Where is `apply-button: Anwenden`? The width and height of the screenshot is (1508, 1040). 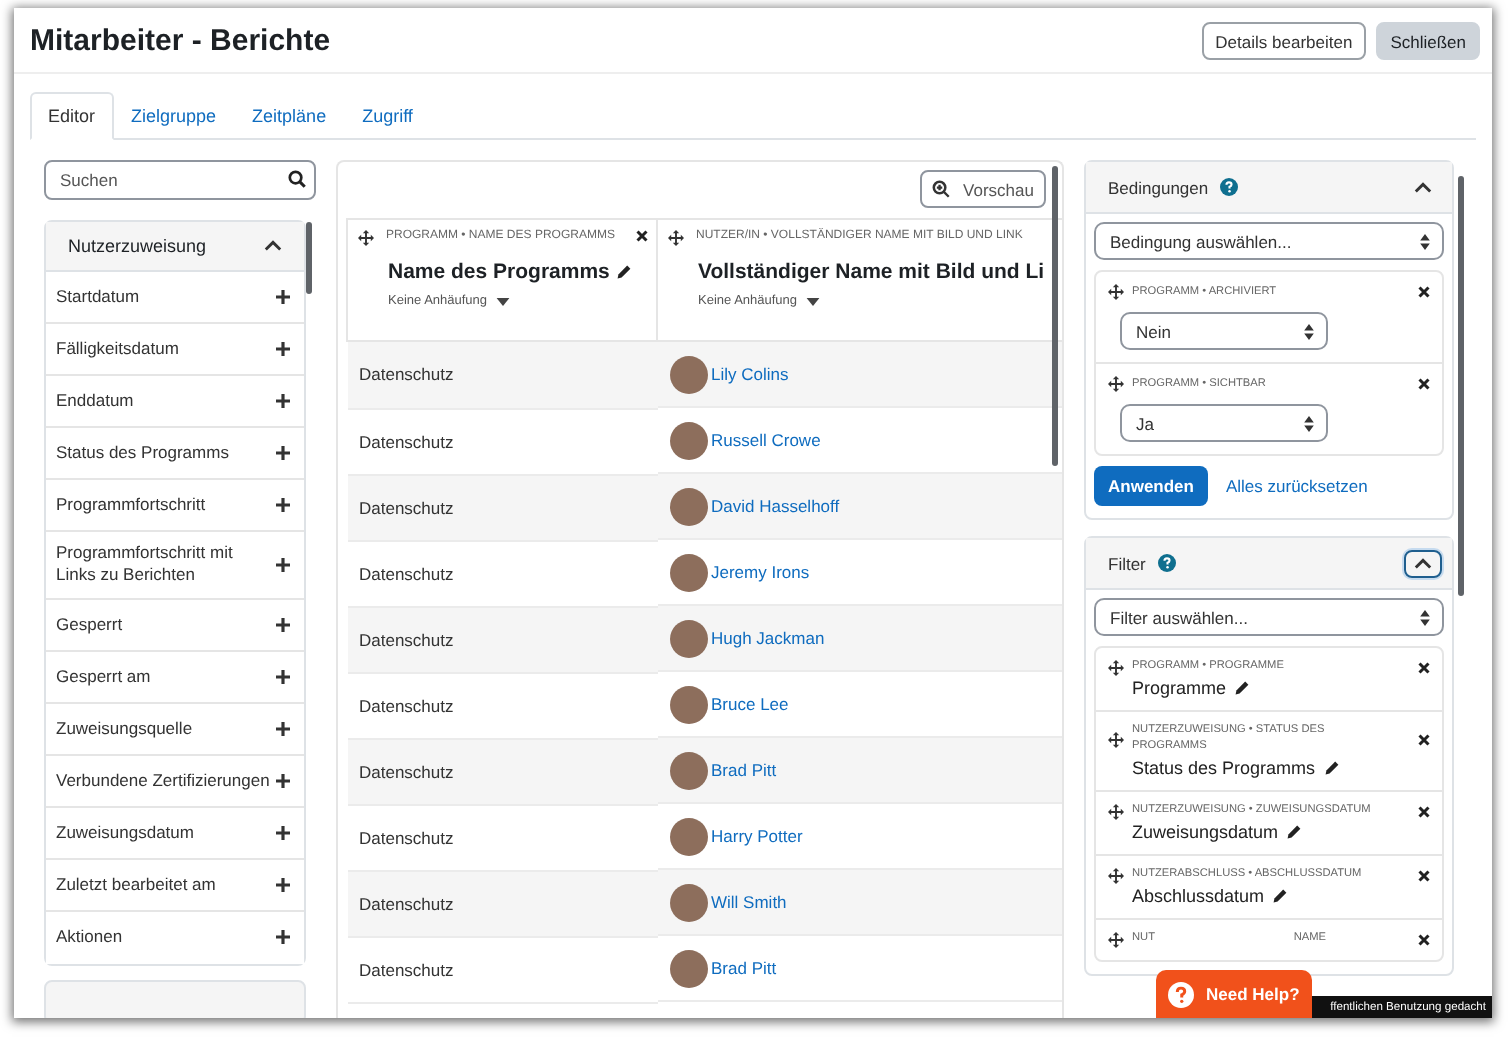 apply-button: Anwenden is located at coordinates (1151, 486).